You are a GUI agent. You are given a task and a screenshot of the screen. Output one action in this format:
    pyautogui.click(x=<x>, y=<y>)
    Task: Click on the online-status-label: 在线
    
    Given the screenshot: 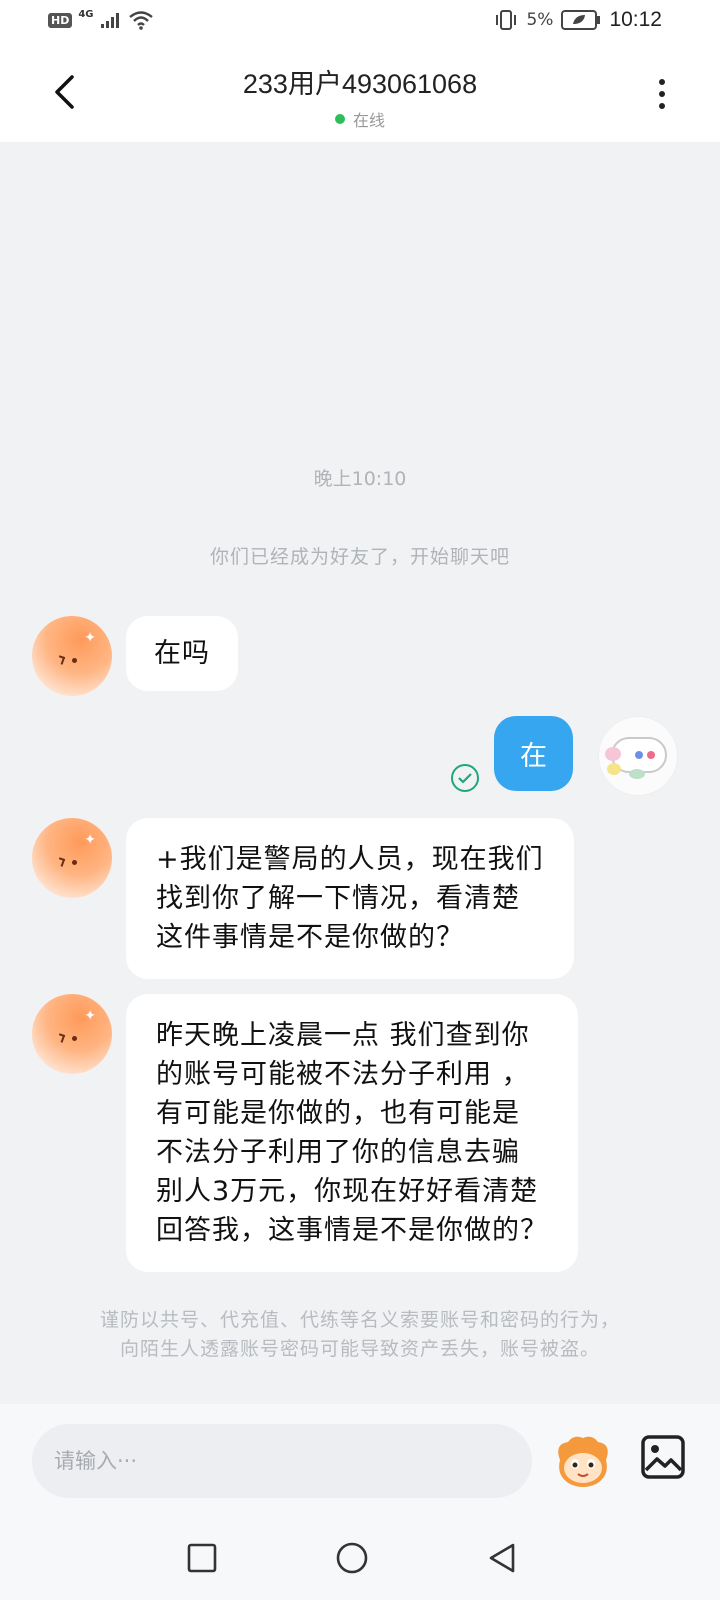 What is the action you would take?
    pyautogui.click(x=368, y=120)
    